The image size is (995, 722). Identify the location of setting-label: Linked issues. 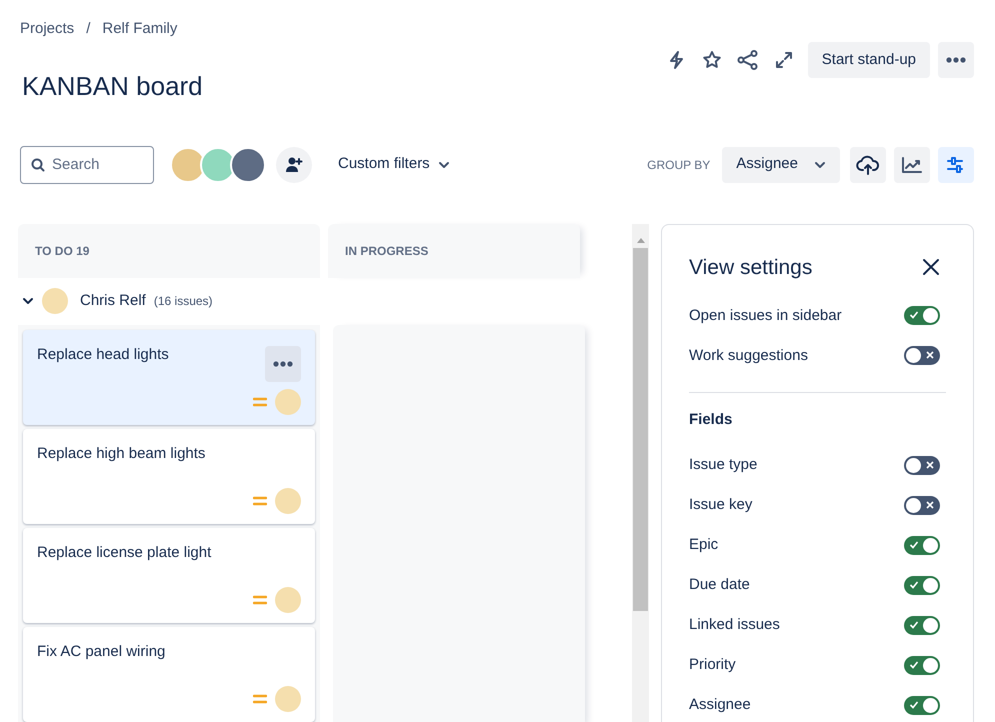
(734, 625).